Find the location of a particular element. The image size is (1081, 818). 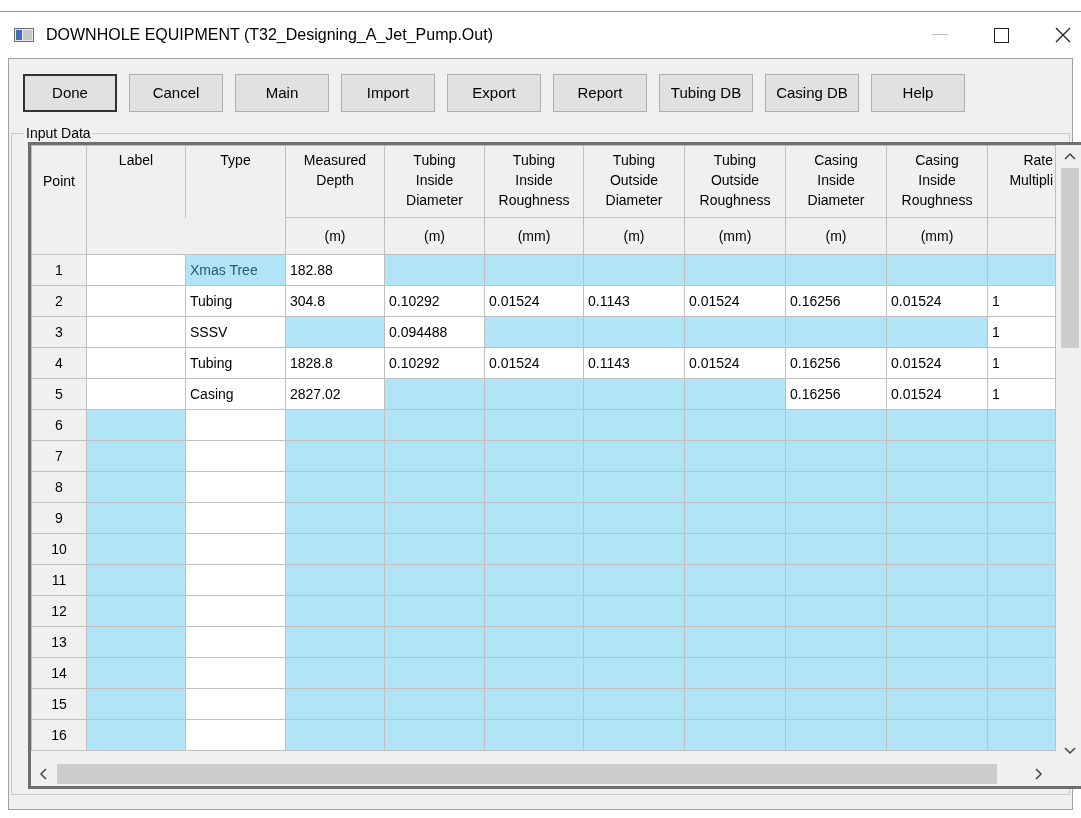

toolbar-button: Cancel is located at coordinates (176, 93).